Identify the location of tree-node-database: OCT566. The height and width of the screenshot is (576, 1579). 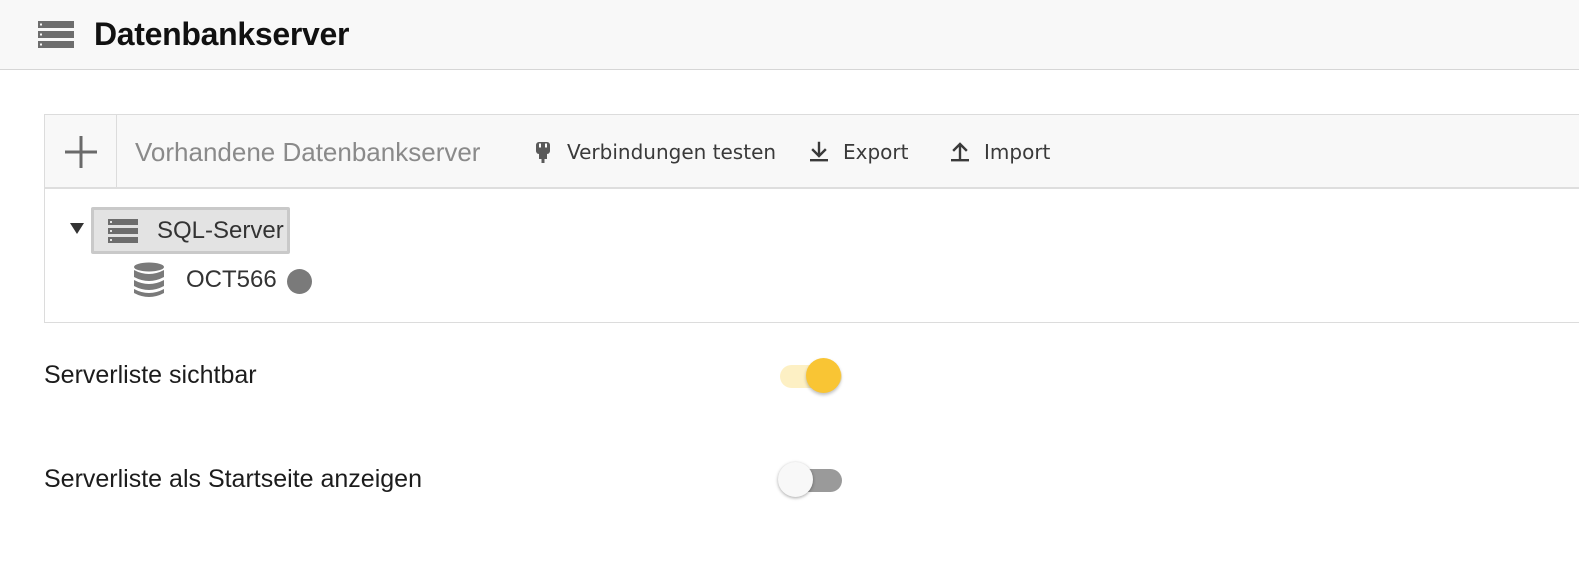
(233, 281).